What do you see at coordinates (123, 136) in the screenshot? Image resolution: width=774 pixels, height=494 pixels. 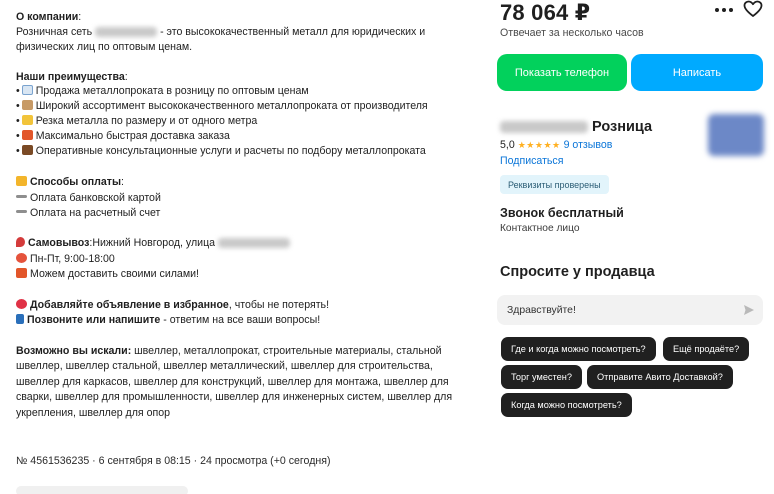 I see `advantage-item: • Максимально быстрая доставка заказа` at bounding box center [123, 136].